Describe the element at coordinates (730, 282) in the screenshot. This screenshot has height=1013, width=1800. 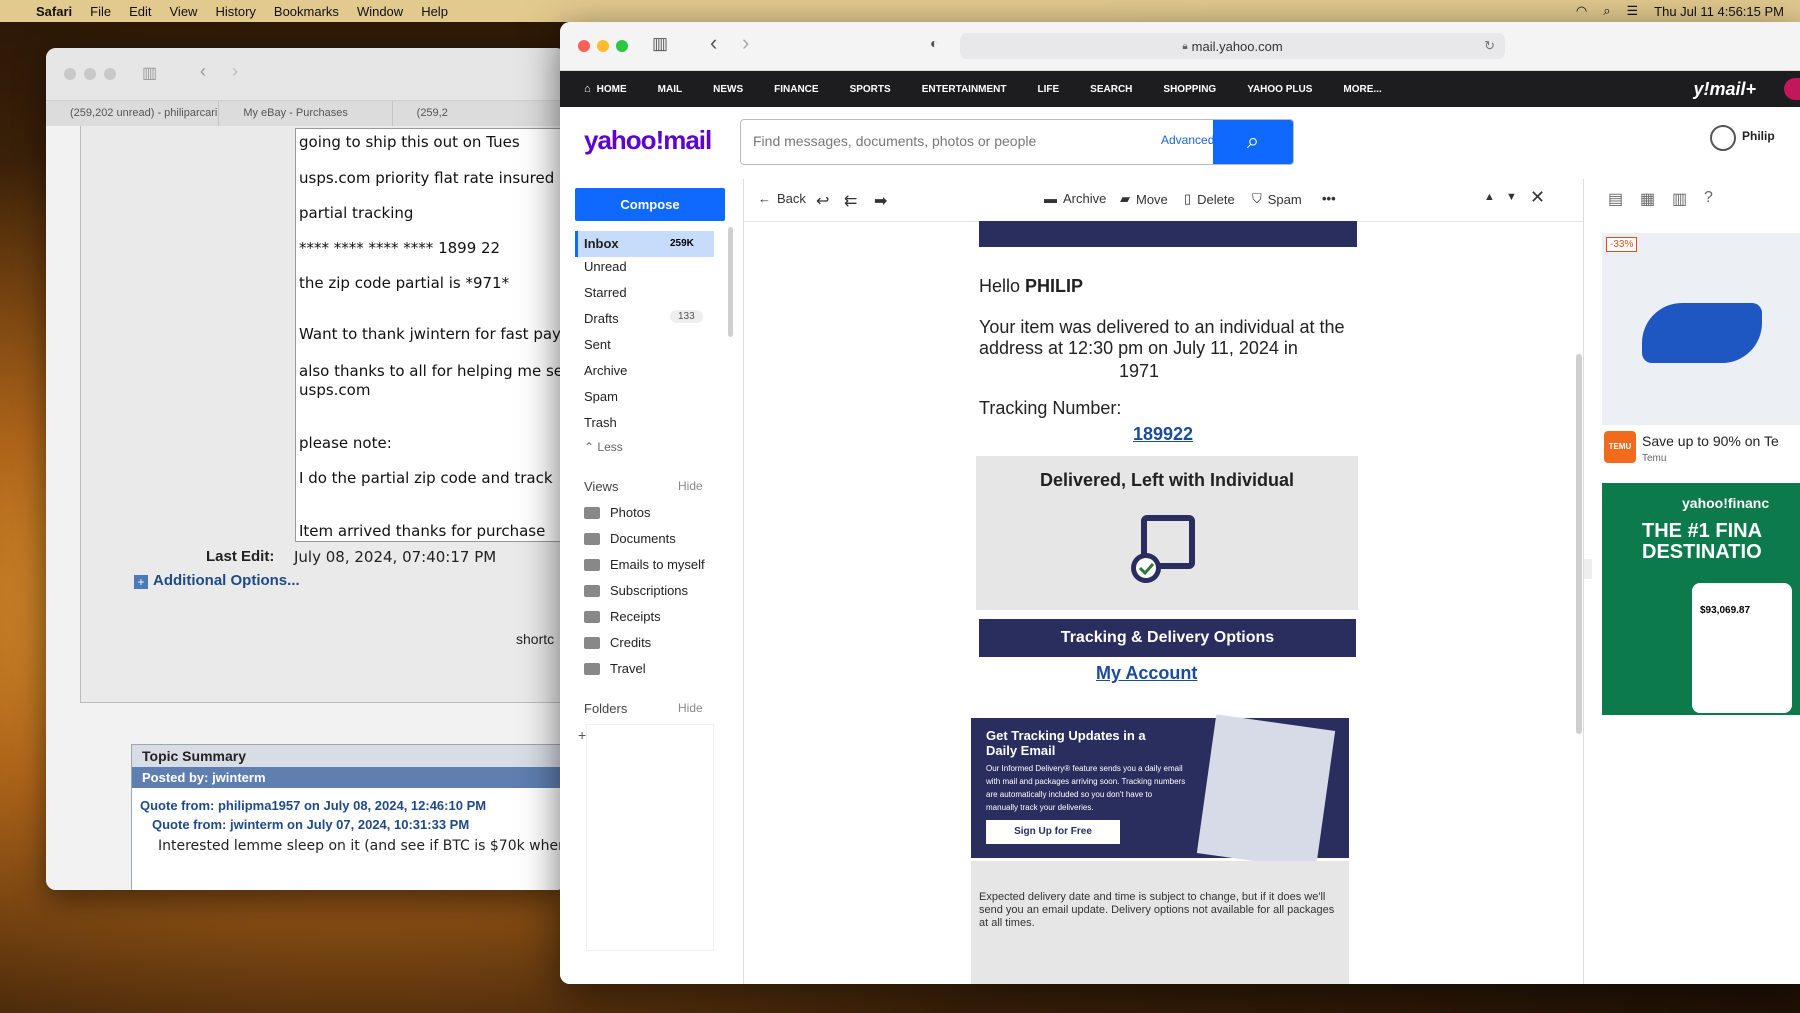
I see `sidebar-scrollbar` at that location.